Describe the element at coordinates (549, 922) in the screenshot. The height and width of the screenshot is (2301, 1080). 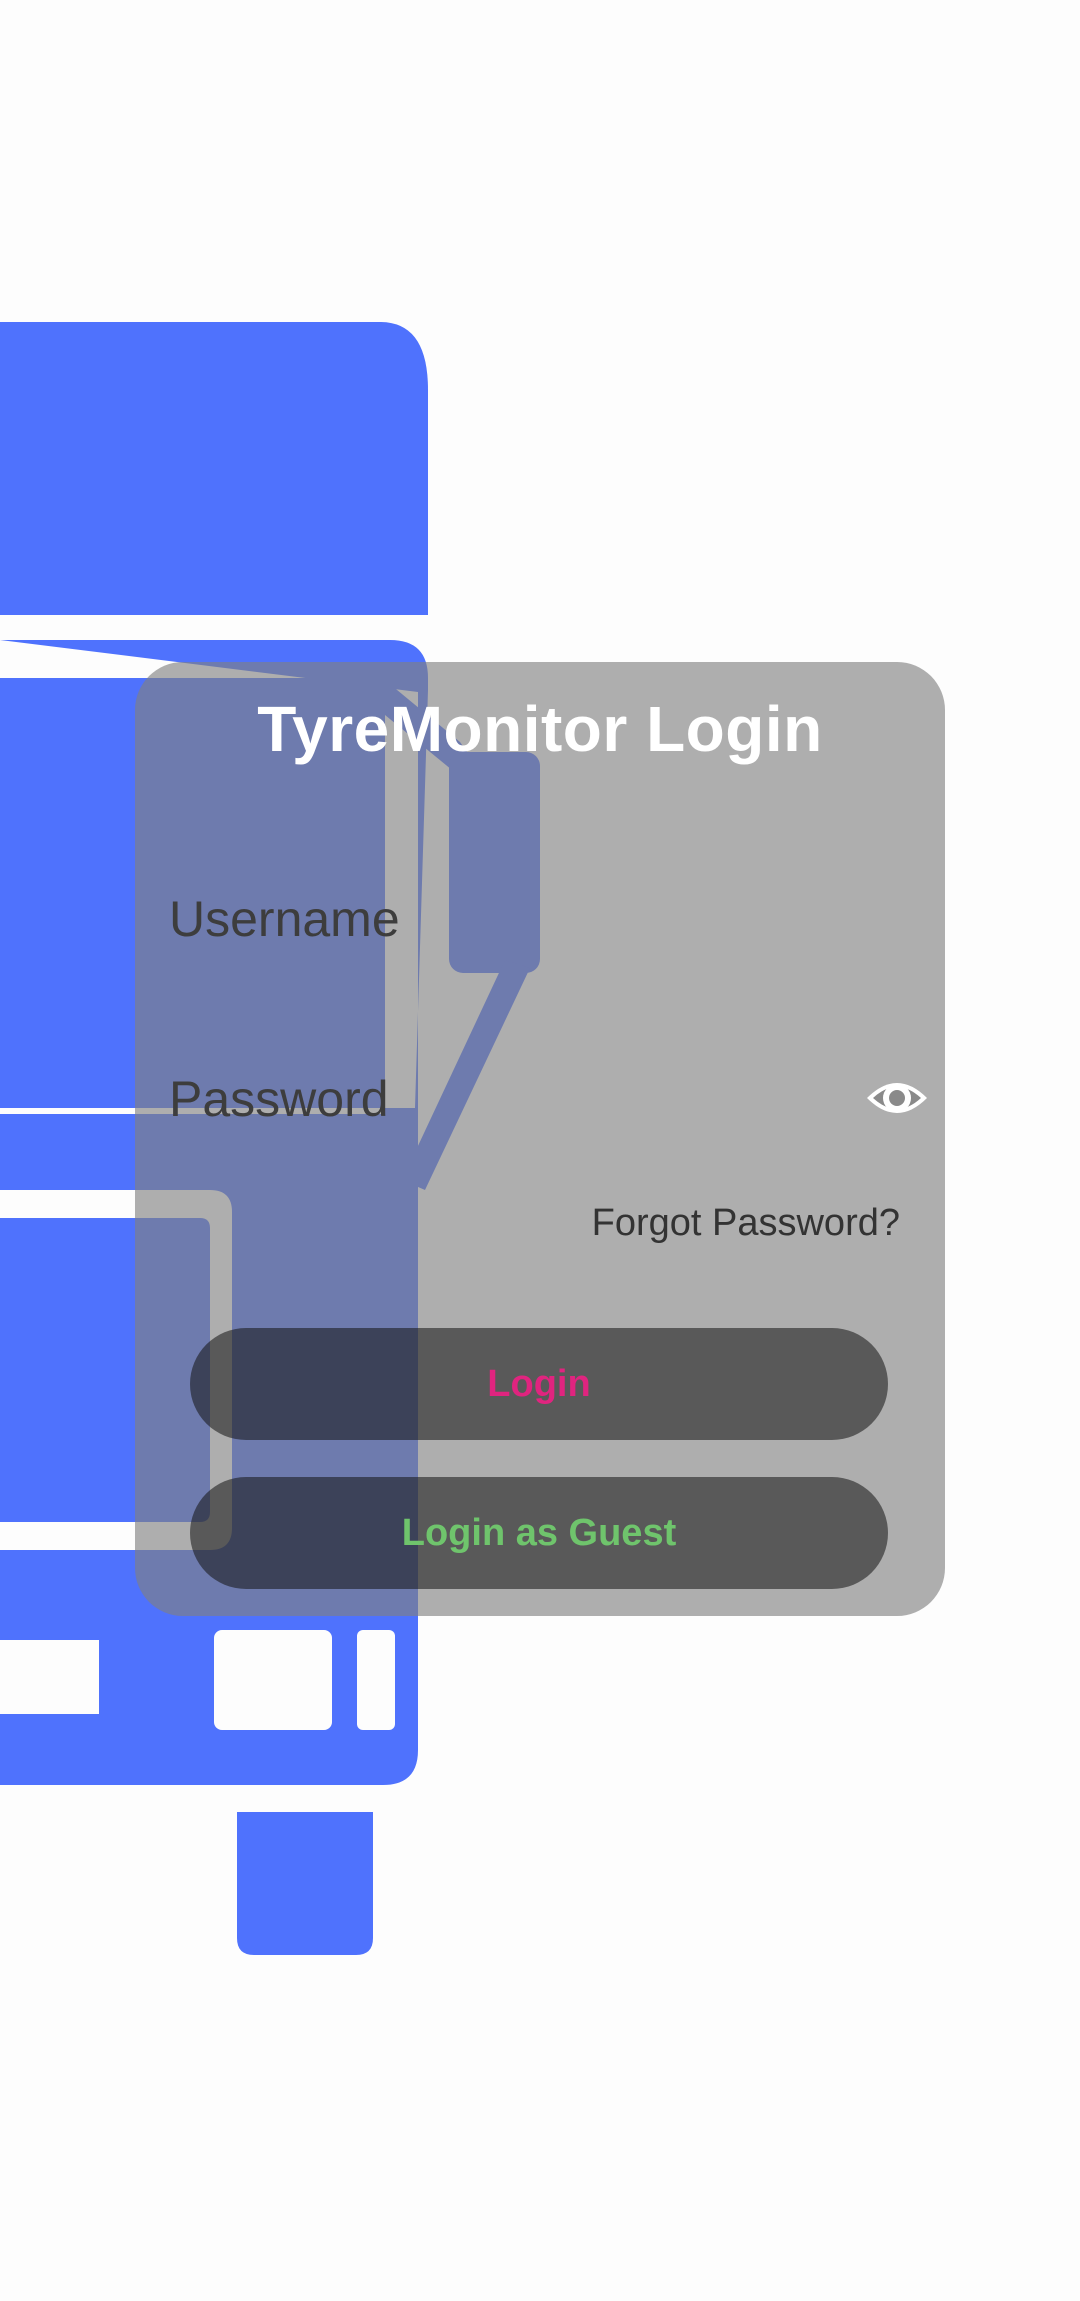
I see `username-field: Username` at that location.